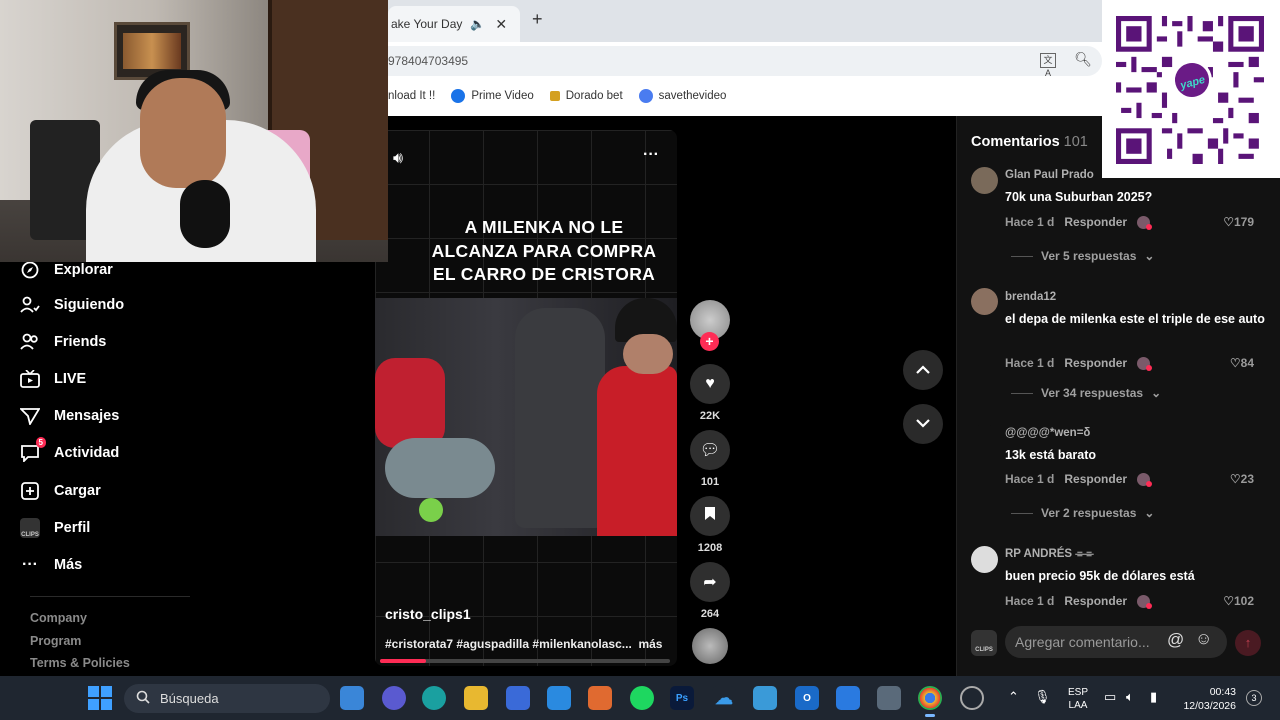  I want to click on sidebar-item-perfil: CLIPS Perfil, so click(55, 528).